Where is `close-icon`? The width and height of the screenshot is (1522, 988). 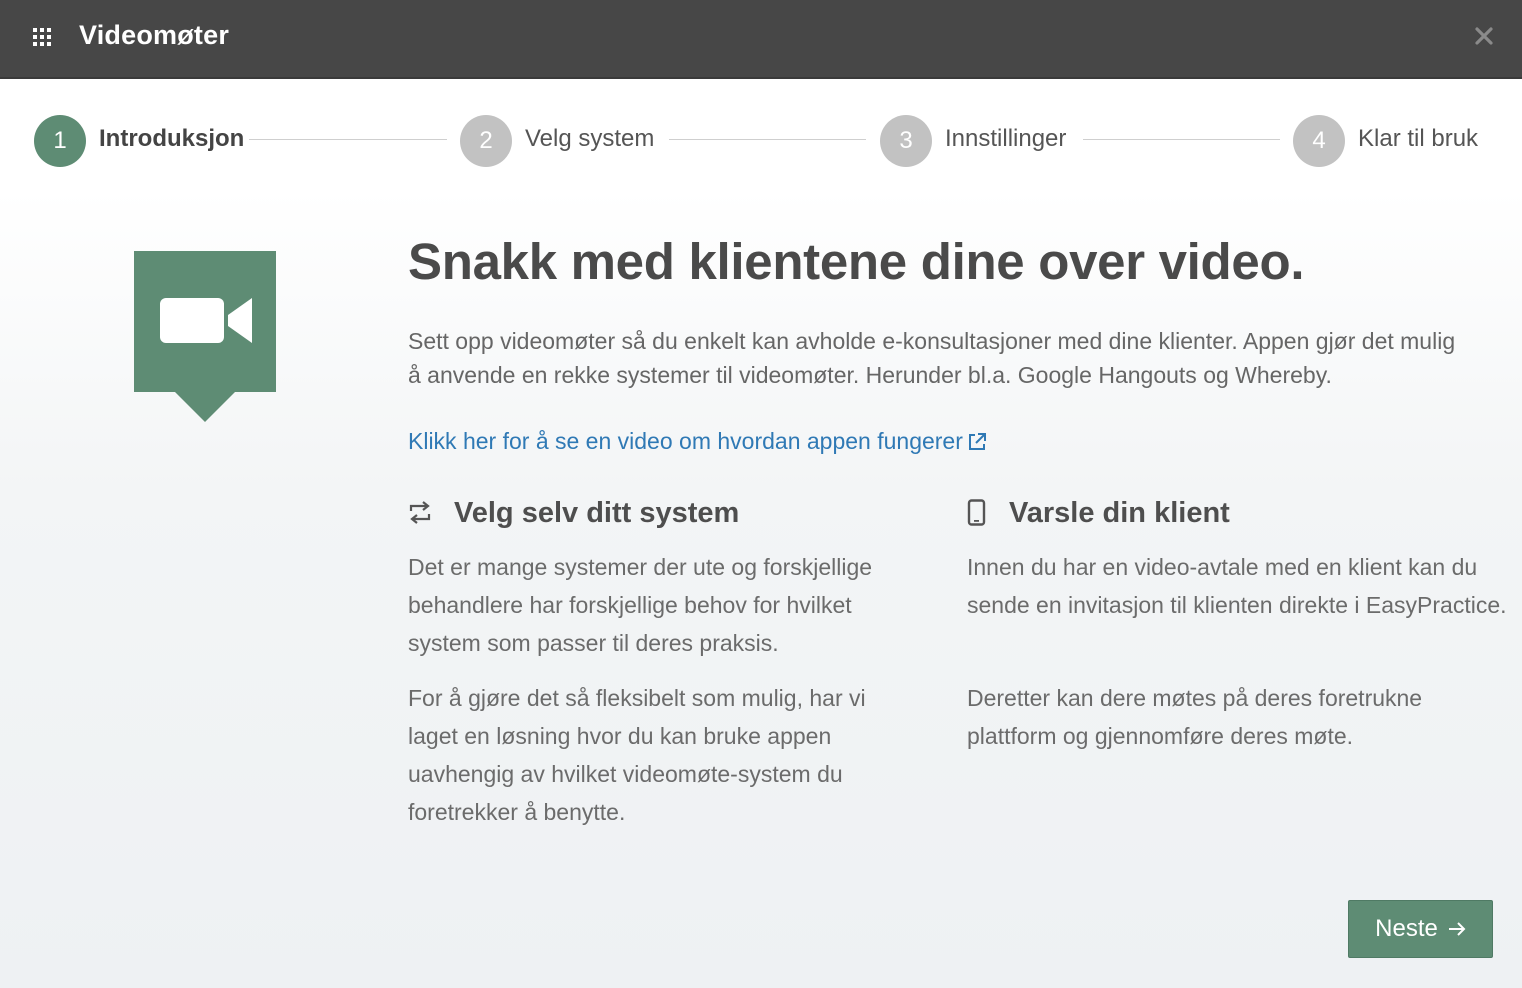
close-icon is located at coordinates (1484, 36).